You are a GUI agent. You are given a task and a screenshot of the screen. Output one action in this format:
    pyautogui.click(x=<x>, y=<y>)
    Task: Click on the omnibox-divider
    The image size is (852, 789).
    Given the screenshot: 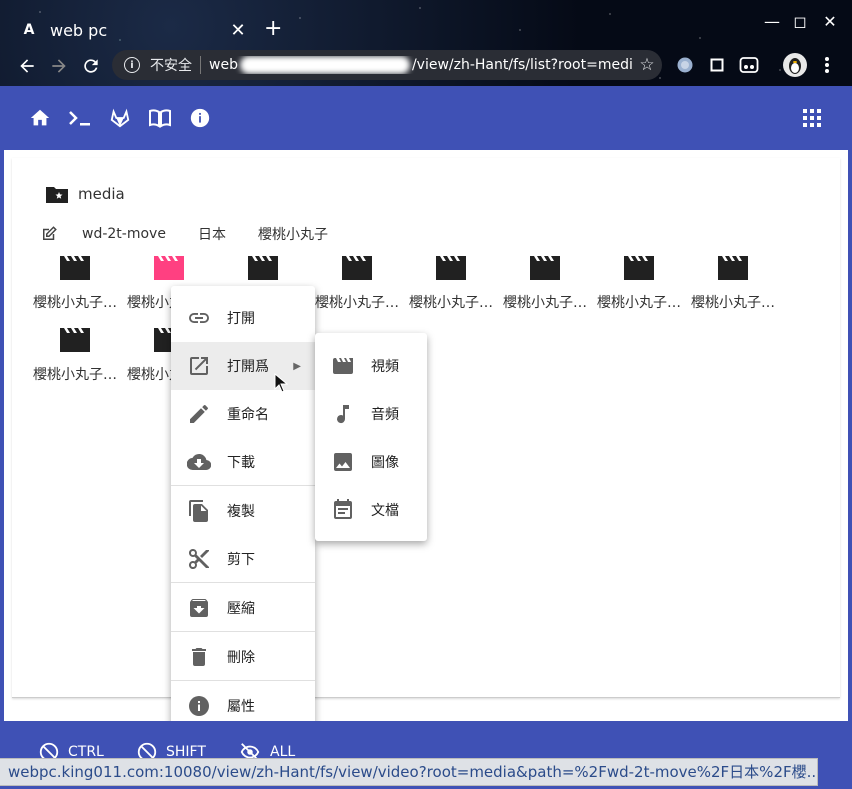 What is the action you would take?
    pyautogui.click(x=200, y=65)
    